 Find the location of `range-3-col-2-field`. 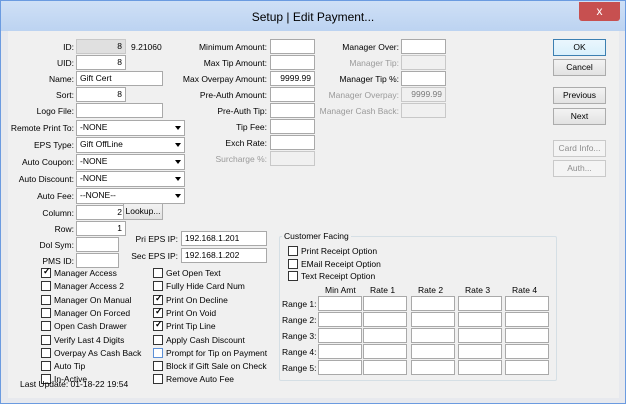

range-3-col-2-field is located at coordinates (433, 335).